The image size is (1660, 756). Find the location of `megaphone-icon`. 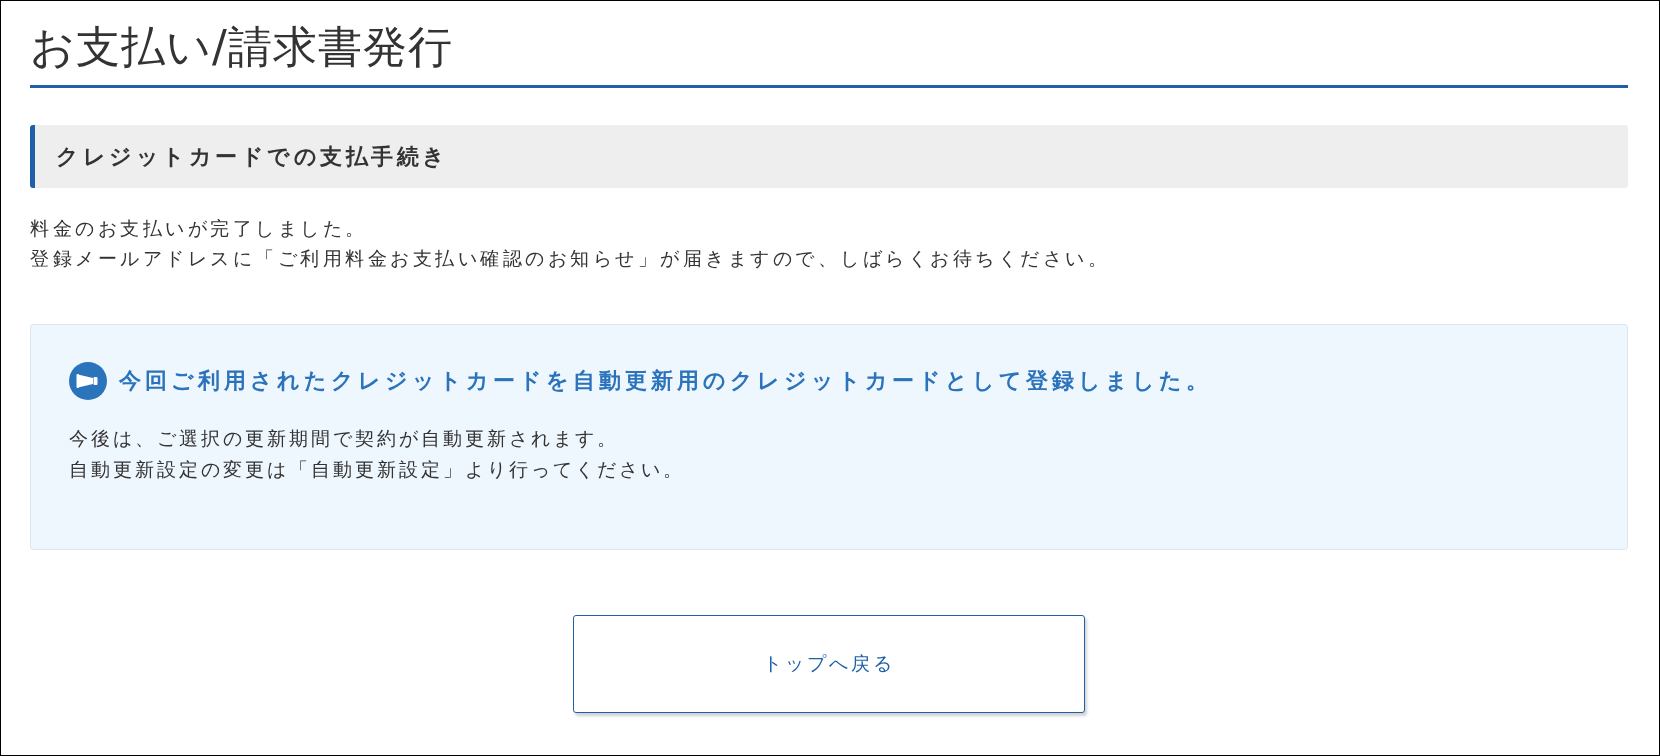

megaphone-icon is located at coordinates (88, 381).